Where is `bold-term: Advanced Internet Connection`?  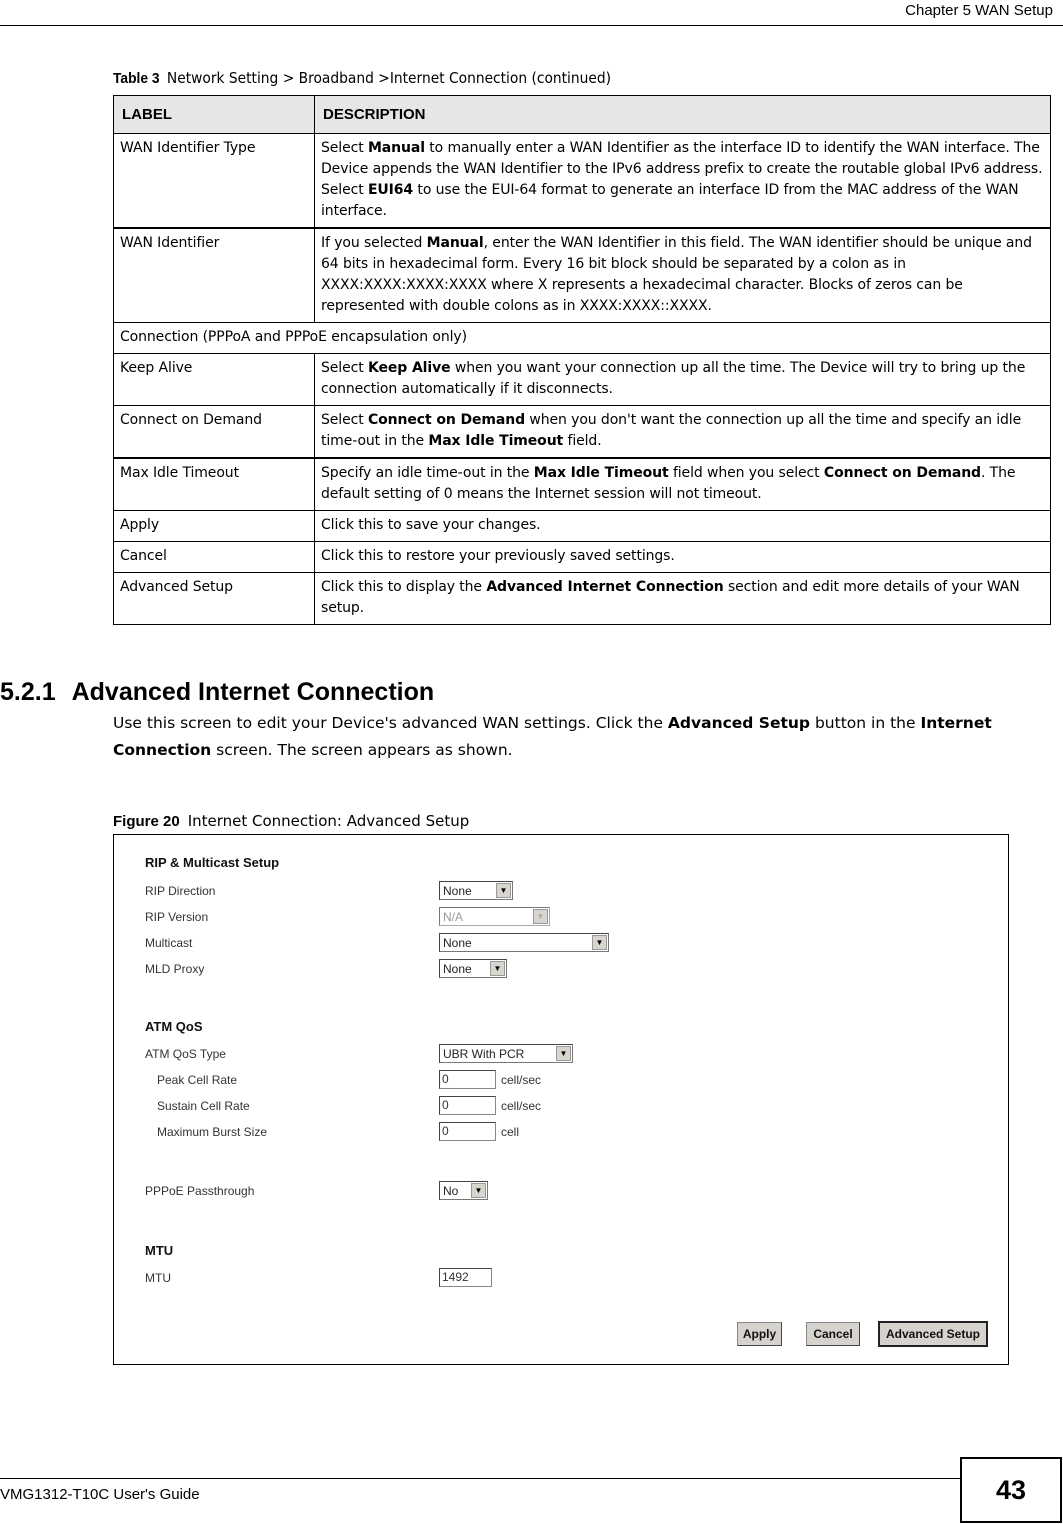 bold-term: Advanced Internet Connection is located at coordinates (605, 587).